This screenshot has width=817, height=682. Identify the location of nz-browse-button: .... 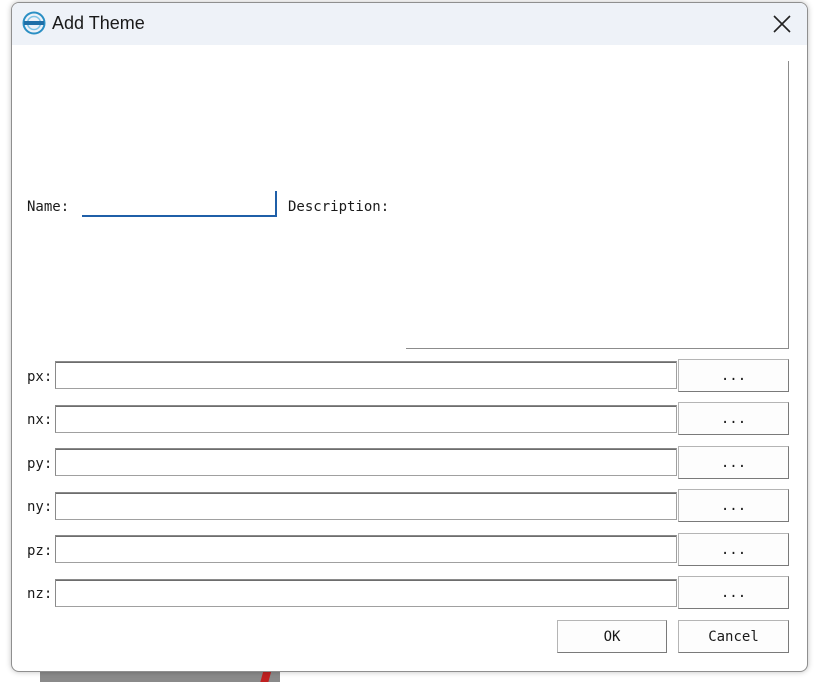
(733, 592).